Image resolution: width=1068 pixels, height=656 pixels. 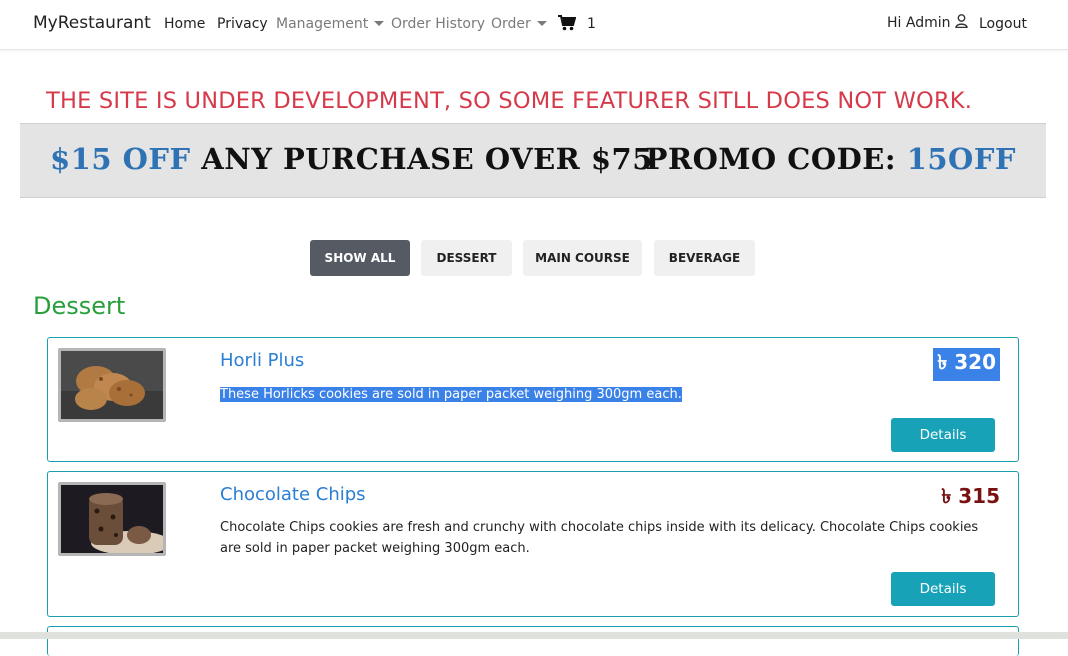 I want to click on nav-order-history: Order History, so click(x=438, y=24).